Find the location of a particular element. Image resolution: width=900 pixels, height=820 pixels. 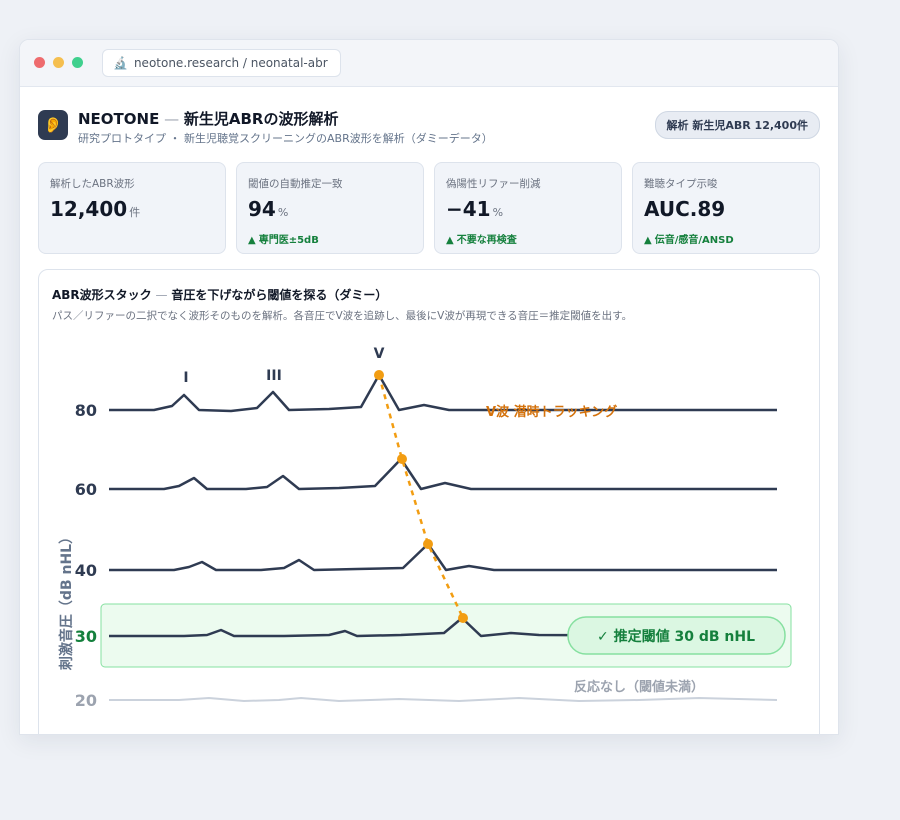

wave-peak-label: V is located at coordinates (379, 354).